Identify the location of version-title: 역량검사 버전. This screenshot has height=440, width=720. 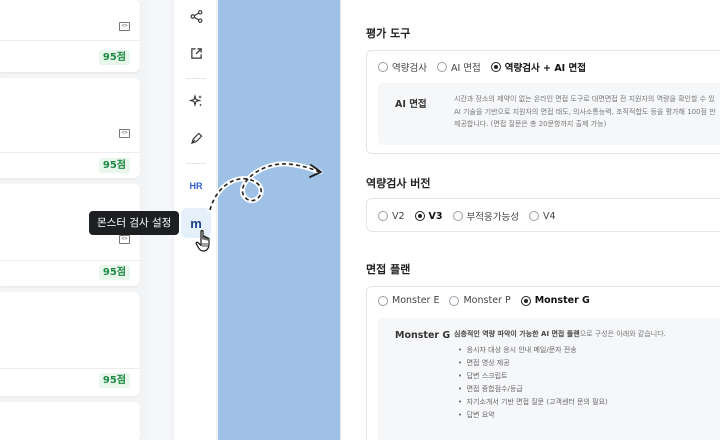
(398, 183).